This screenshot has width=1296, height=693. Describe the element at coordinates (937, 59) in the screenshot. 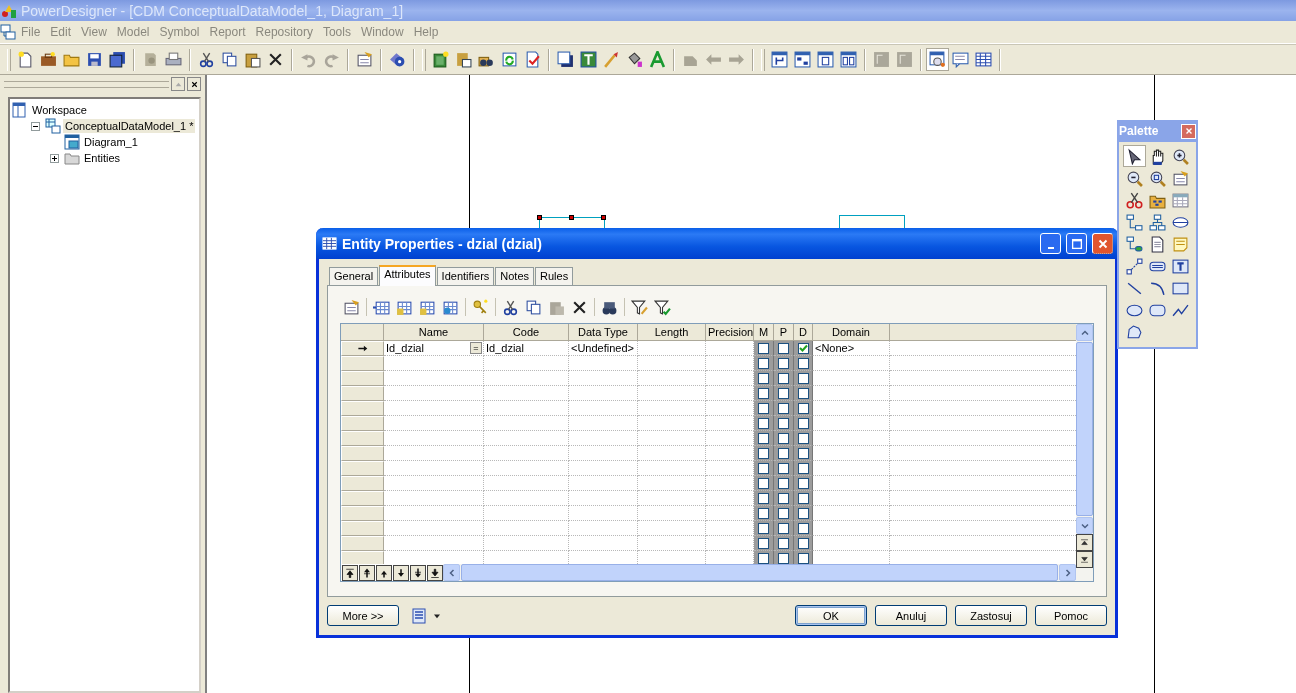

I see `preview-window-icon` at that location.